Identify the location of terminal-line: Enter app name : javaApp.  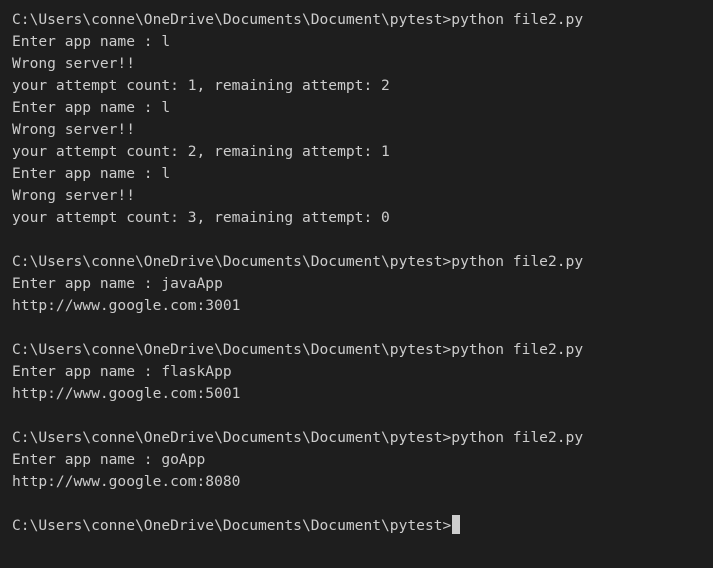
(117, 283).